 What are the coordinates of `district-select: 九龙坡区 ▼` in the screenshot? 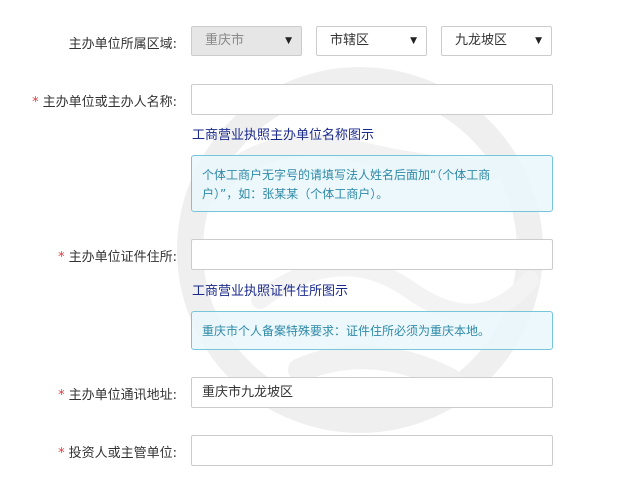 It's located at (496, 41).